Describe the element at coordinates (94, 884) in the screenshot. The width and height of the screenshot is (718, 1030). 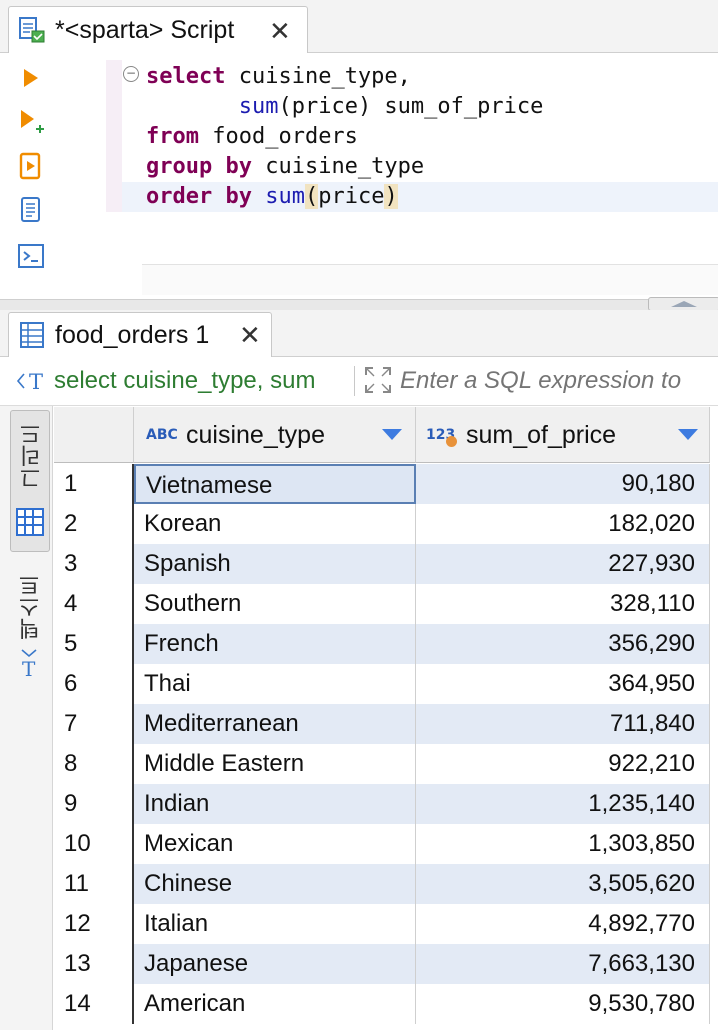
I see `row-number-cell: 11` at that location.